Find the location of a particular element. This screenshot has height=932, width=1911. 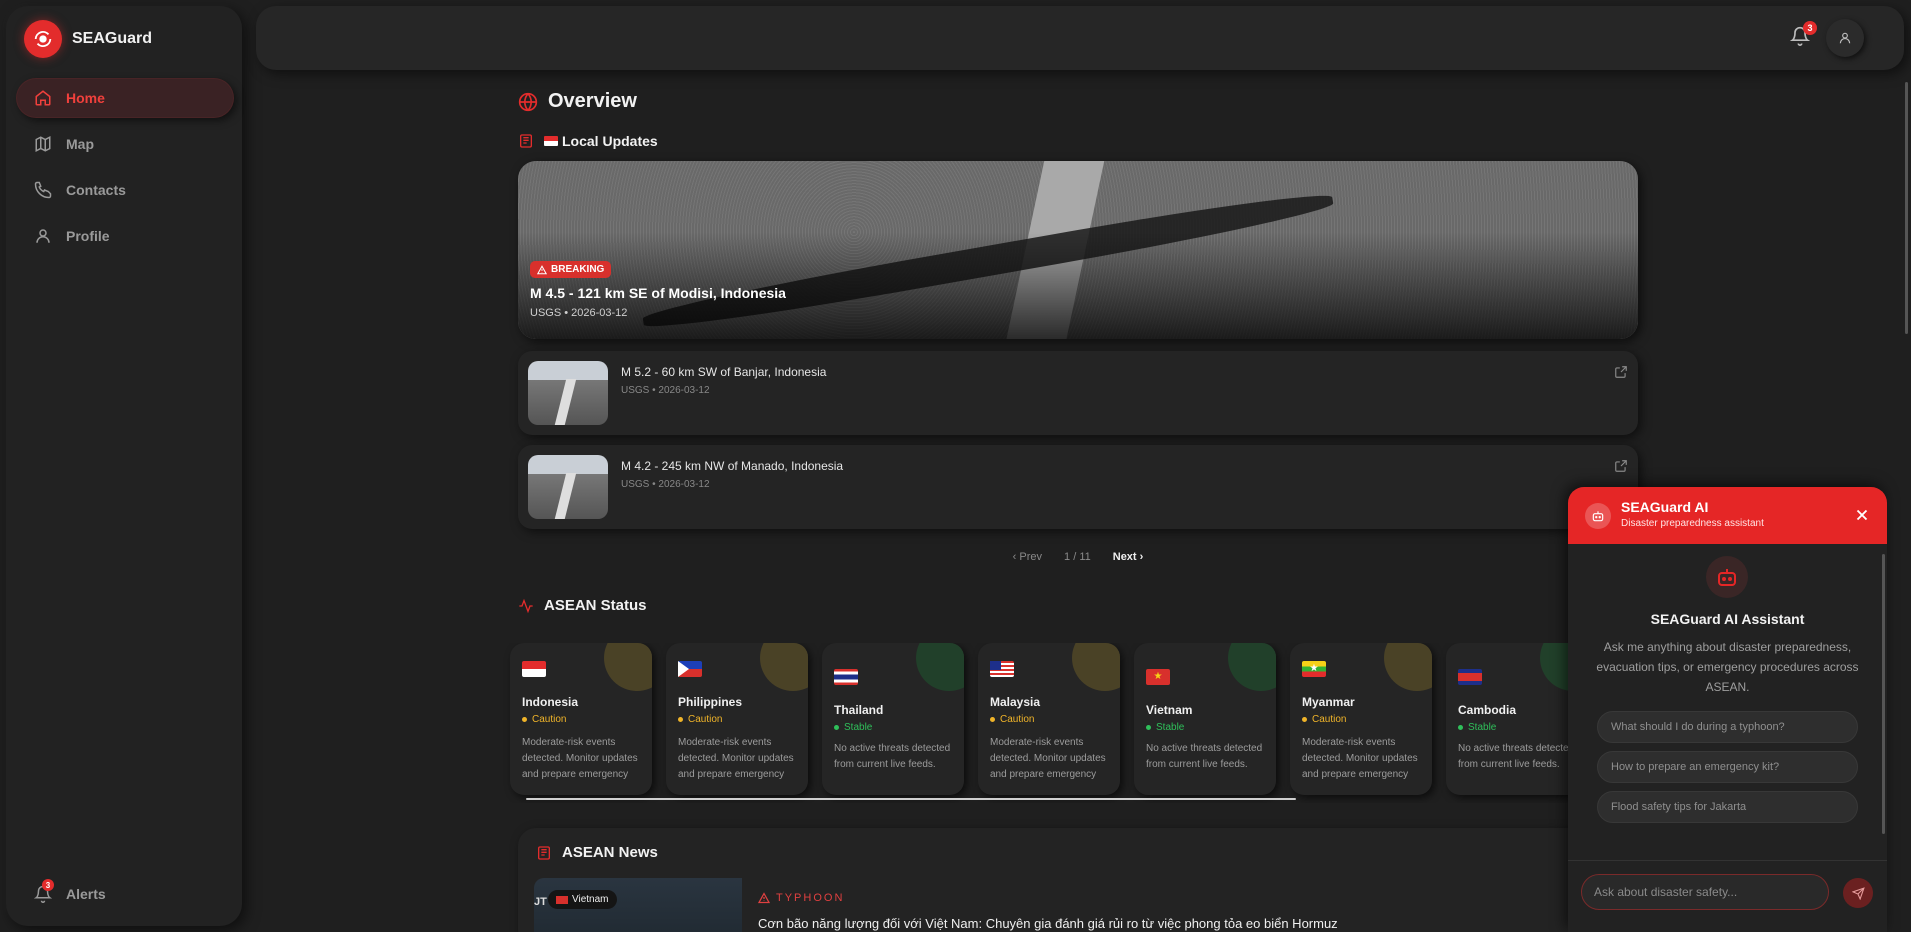

sidebar-nav: Home Map Contacts Profile is located at coordinates (125, 170).